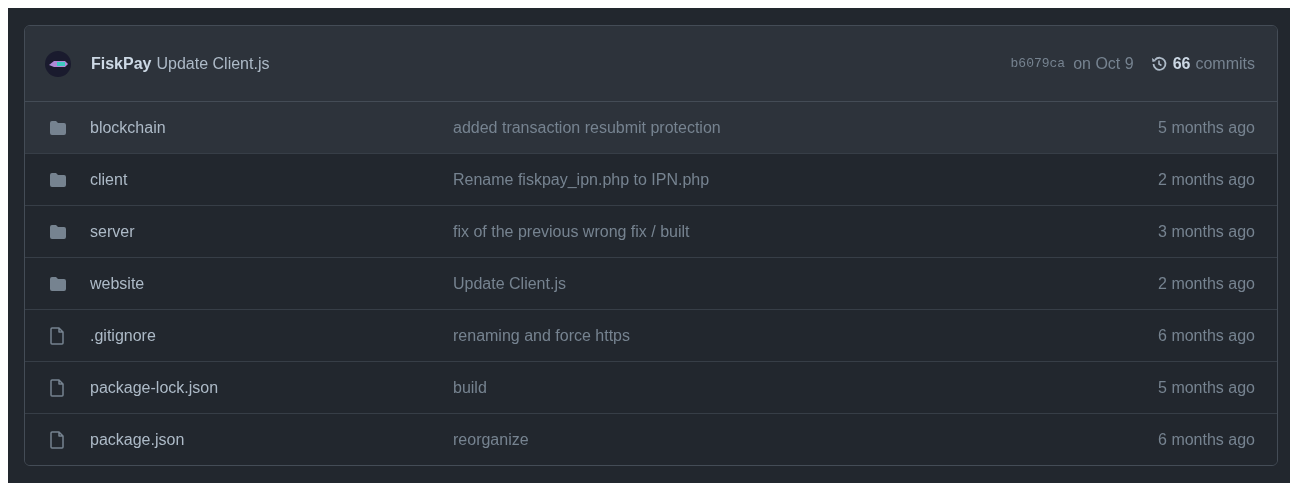 Image resolution: width=1299 pixels, height=483 pixels. What do you see at coordinates (271, 283) in the screenshot?
I see `file-name-link: website` at bounding box center [271, 283].